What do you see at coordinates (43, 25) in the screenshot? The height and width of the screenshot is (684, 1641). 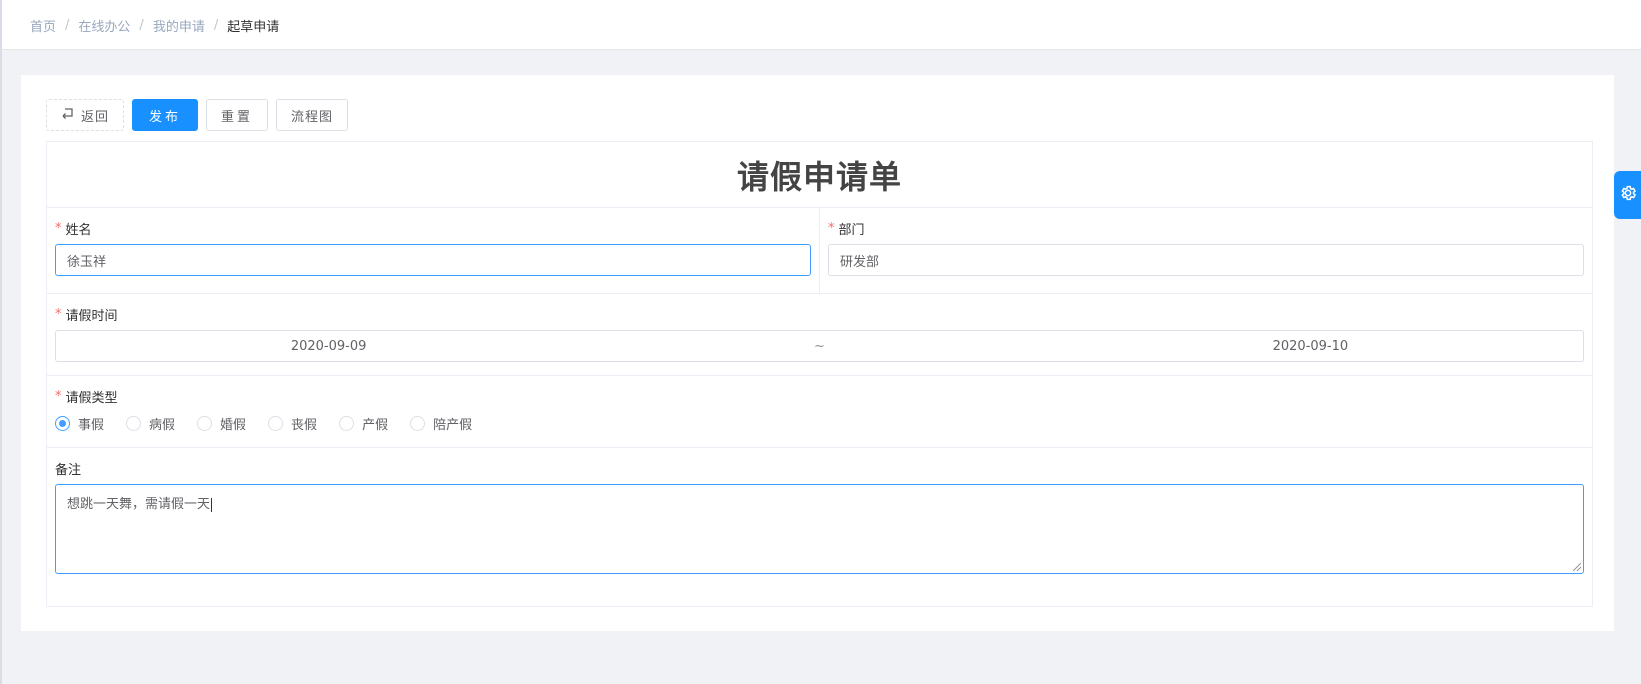 I see `breadcrumb-home: 首页` at bounding box center [43, 25].